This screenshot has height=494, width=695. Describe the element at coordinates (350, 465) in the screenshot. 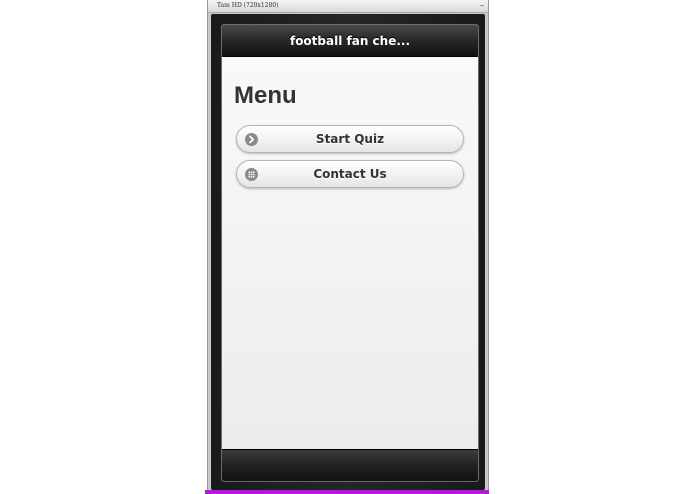

I see `app-footer` at that location.